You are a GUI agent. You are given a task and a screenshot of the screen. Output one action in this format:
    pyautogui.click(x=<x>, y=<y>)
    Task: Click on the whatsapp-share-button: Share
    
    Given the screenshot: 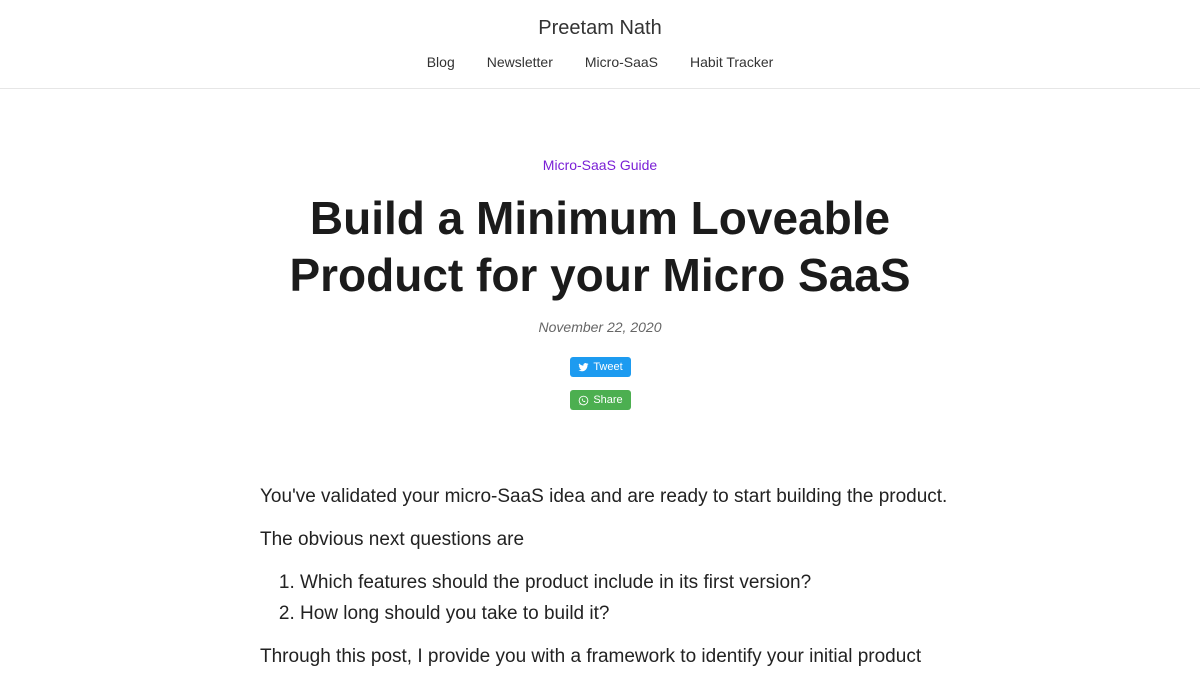 What is the action you would take?
    pyautogui.click(x=600, y=400)
    